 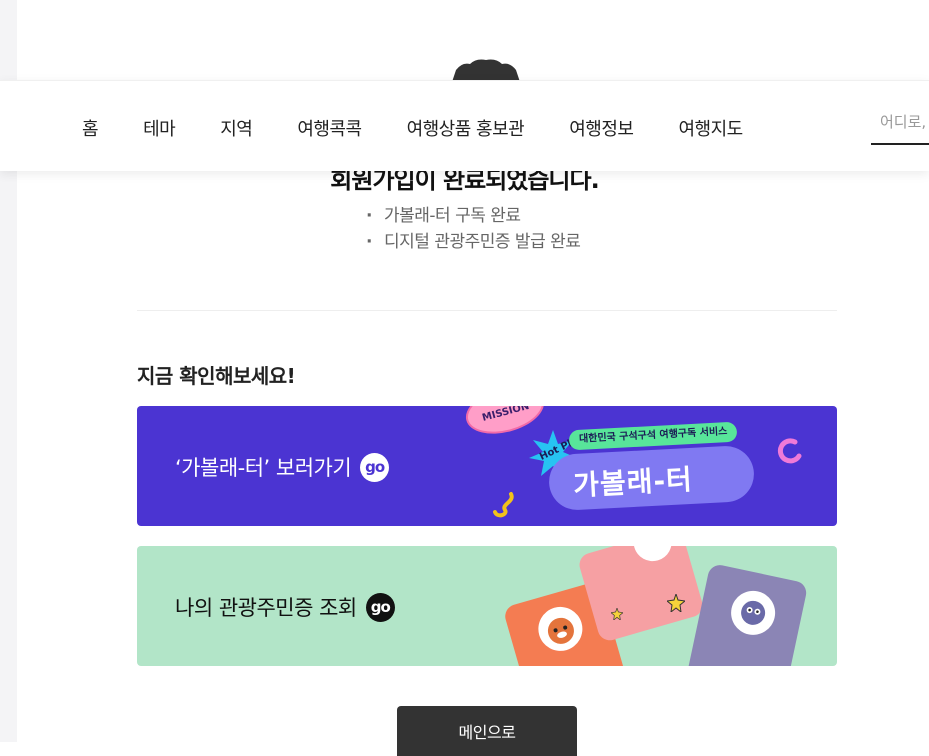 I want to click on small-star-decoration-icon, so click(x=617, y=614).